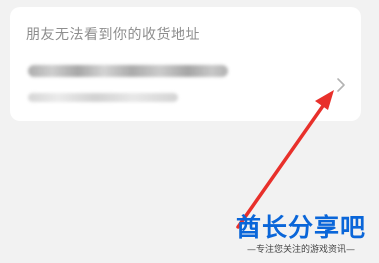 The height and width of the screenshot is (263, 379). What do you see at coordinates (300, 250) in the screenshot?
I see `watermark-subtitle: —专注您关注的游戏资讯—` at bounding box center [300, 250].